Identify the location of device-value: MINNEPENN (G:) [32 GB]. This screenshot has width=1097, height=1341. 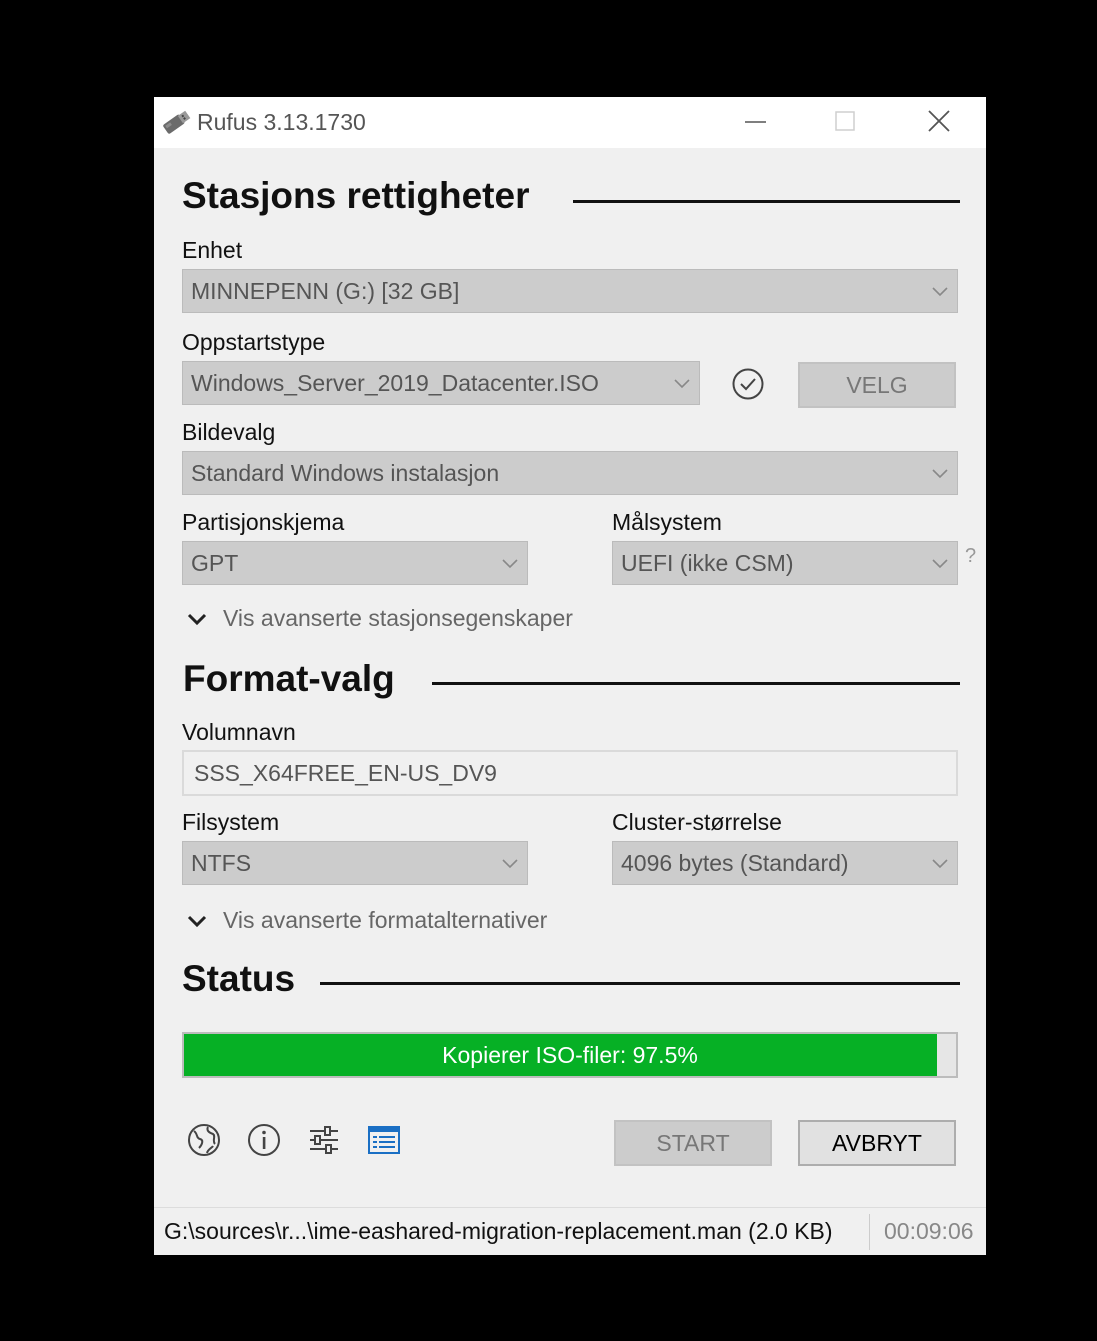
(325, 291).